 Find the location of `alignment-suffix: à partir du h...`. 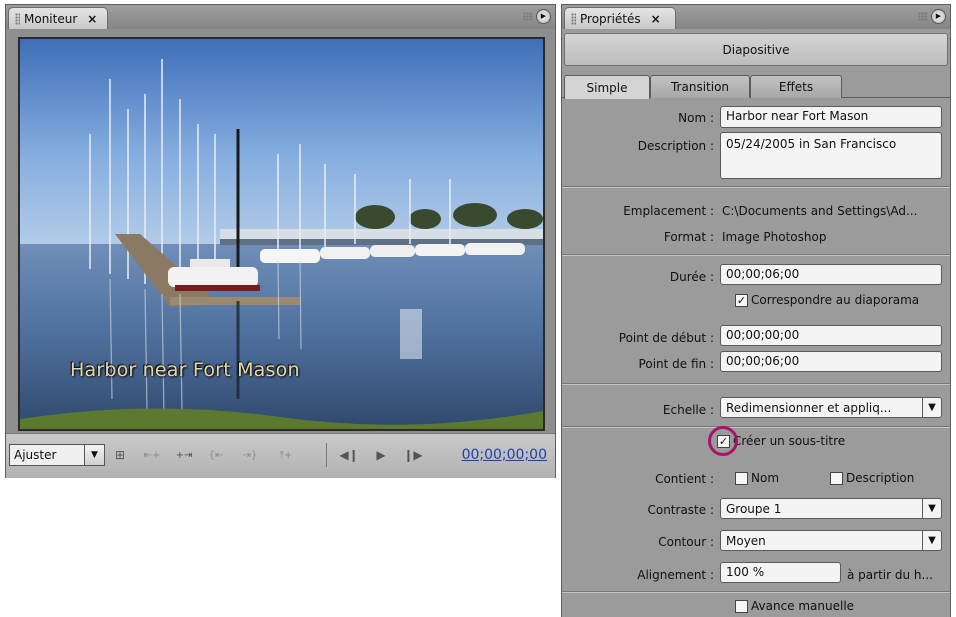

alignment-suffix: à partir du h... is located at coordinates (890, 575).